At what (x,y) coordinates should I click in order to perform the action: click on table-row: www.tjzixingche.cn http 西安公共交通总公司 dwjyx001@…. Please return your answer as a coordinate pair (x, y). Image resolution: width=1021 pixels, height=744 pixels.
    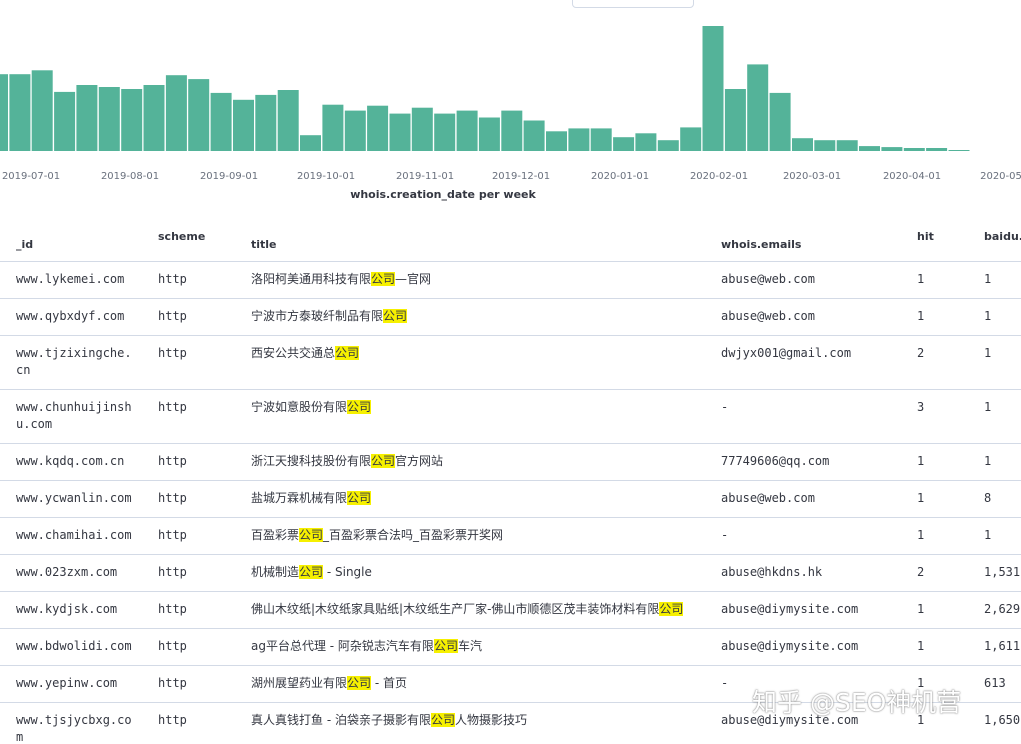
    Looking at the image, I should click on (510, 362).